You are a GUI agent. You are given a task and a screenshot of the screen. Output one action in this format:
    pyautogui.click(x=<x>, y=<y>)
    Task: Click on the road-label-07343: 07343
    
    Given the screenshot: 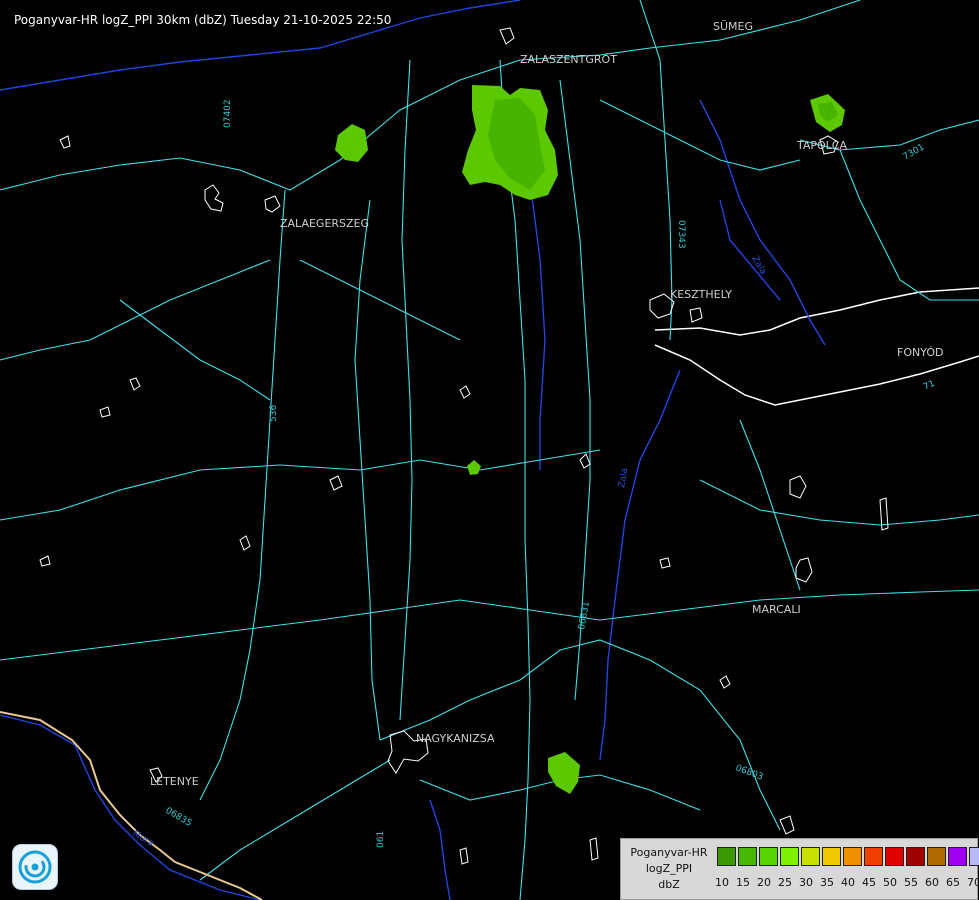 What is the action you would take?
    pyautogui.click(x=681, y=234)
    